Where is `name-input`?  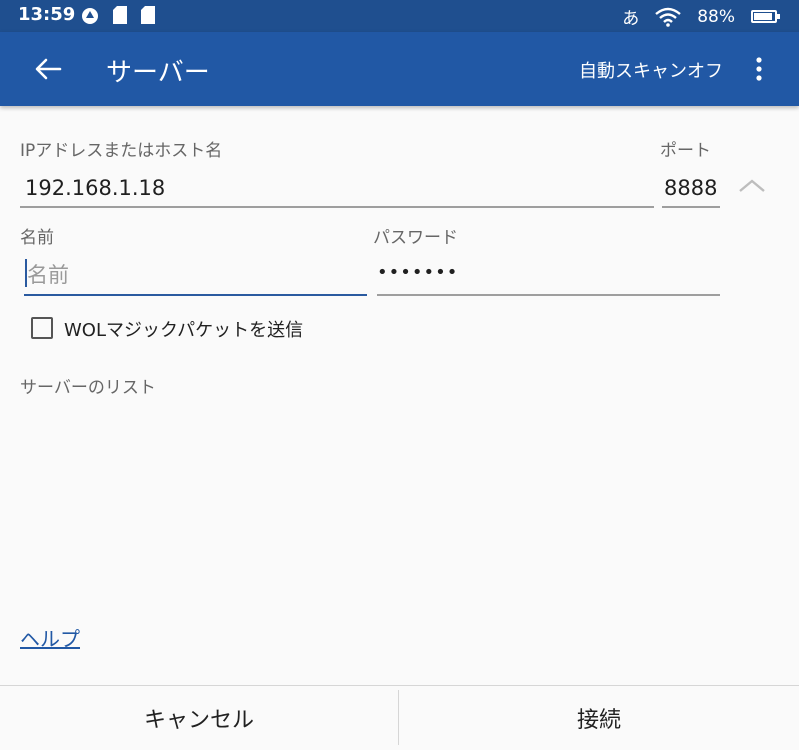 name-input is located at coordinates (195, 275).